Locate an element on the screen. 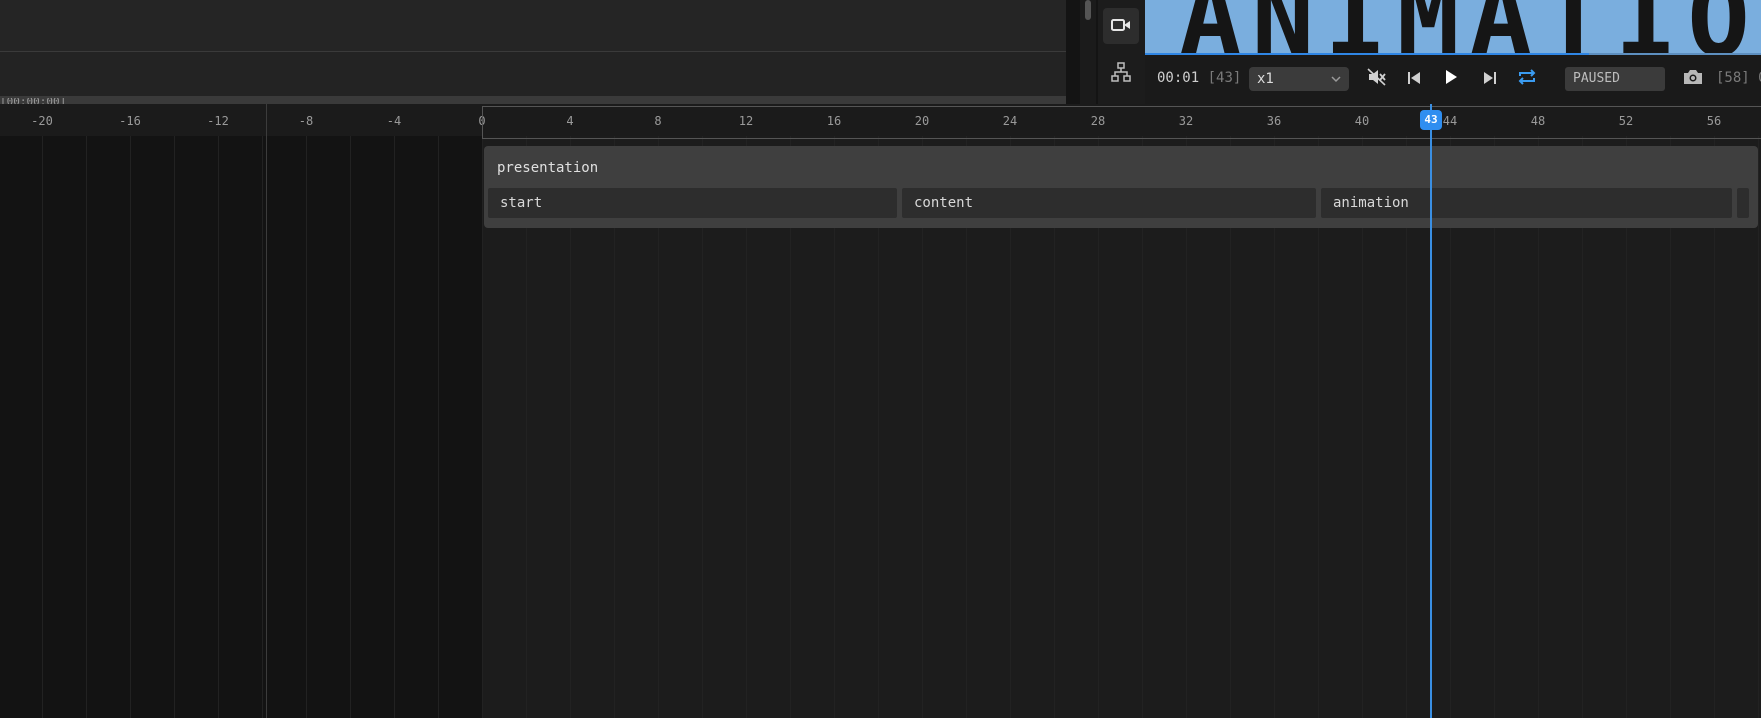  timeline-range-outline is located at coordinates (1121, 122).